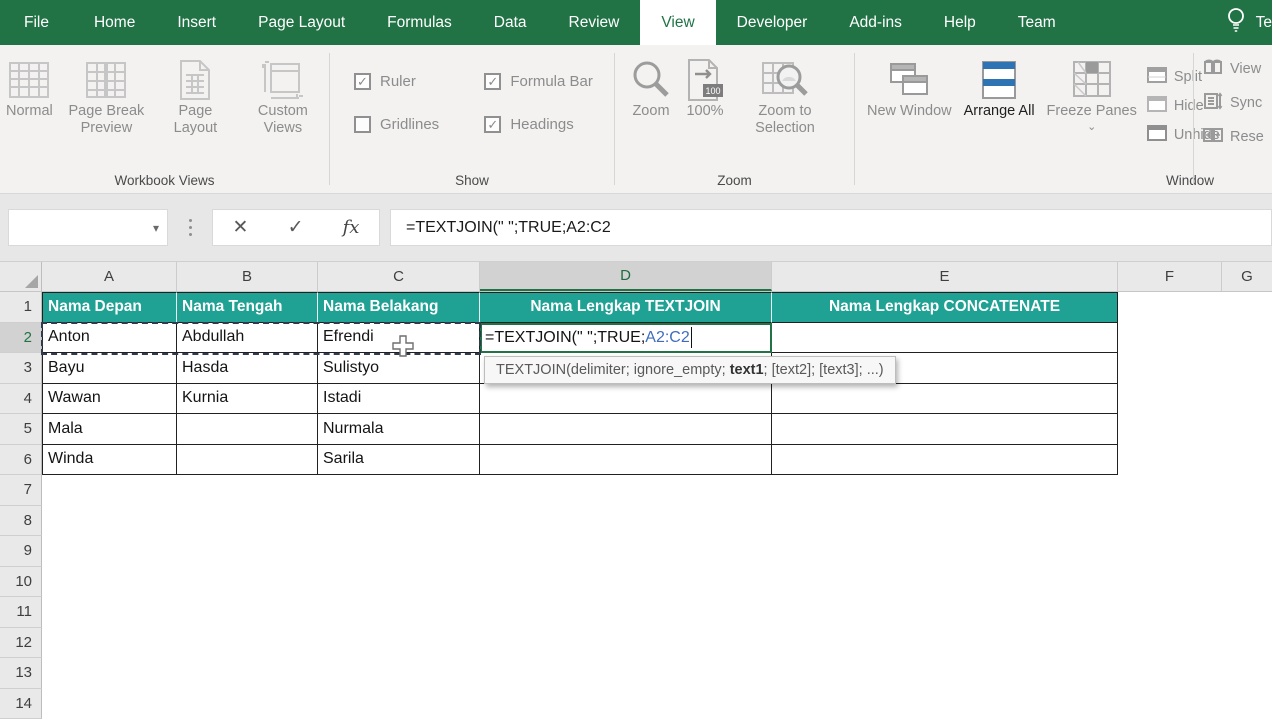 The width and height of the screenshot is (1272, 720). Describe the element at coordinates (1247, 276) in the screenshot. I see `col-header-G: G` at that location.